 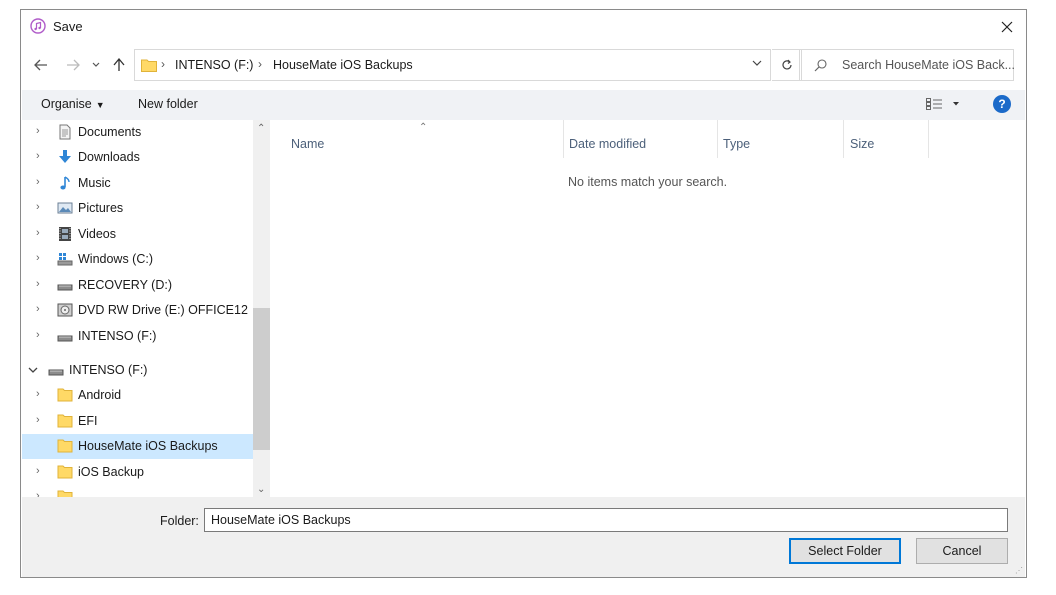 What do you see at coordinates (862, 144) in the screenshot?
I see `column-header-size: Size` at bounding box center [862, 144].